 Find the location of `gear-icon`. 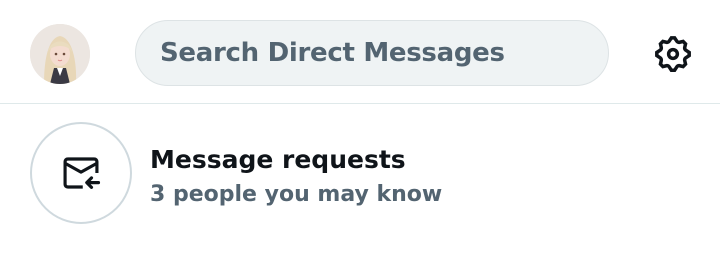

gear-icon is located at coordinates (673, 54).